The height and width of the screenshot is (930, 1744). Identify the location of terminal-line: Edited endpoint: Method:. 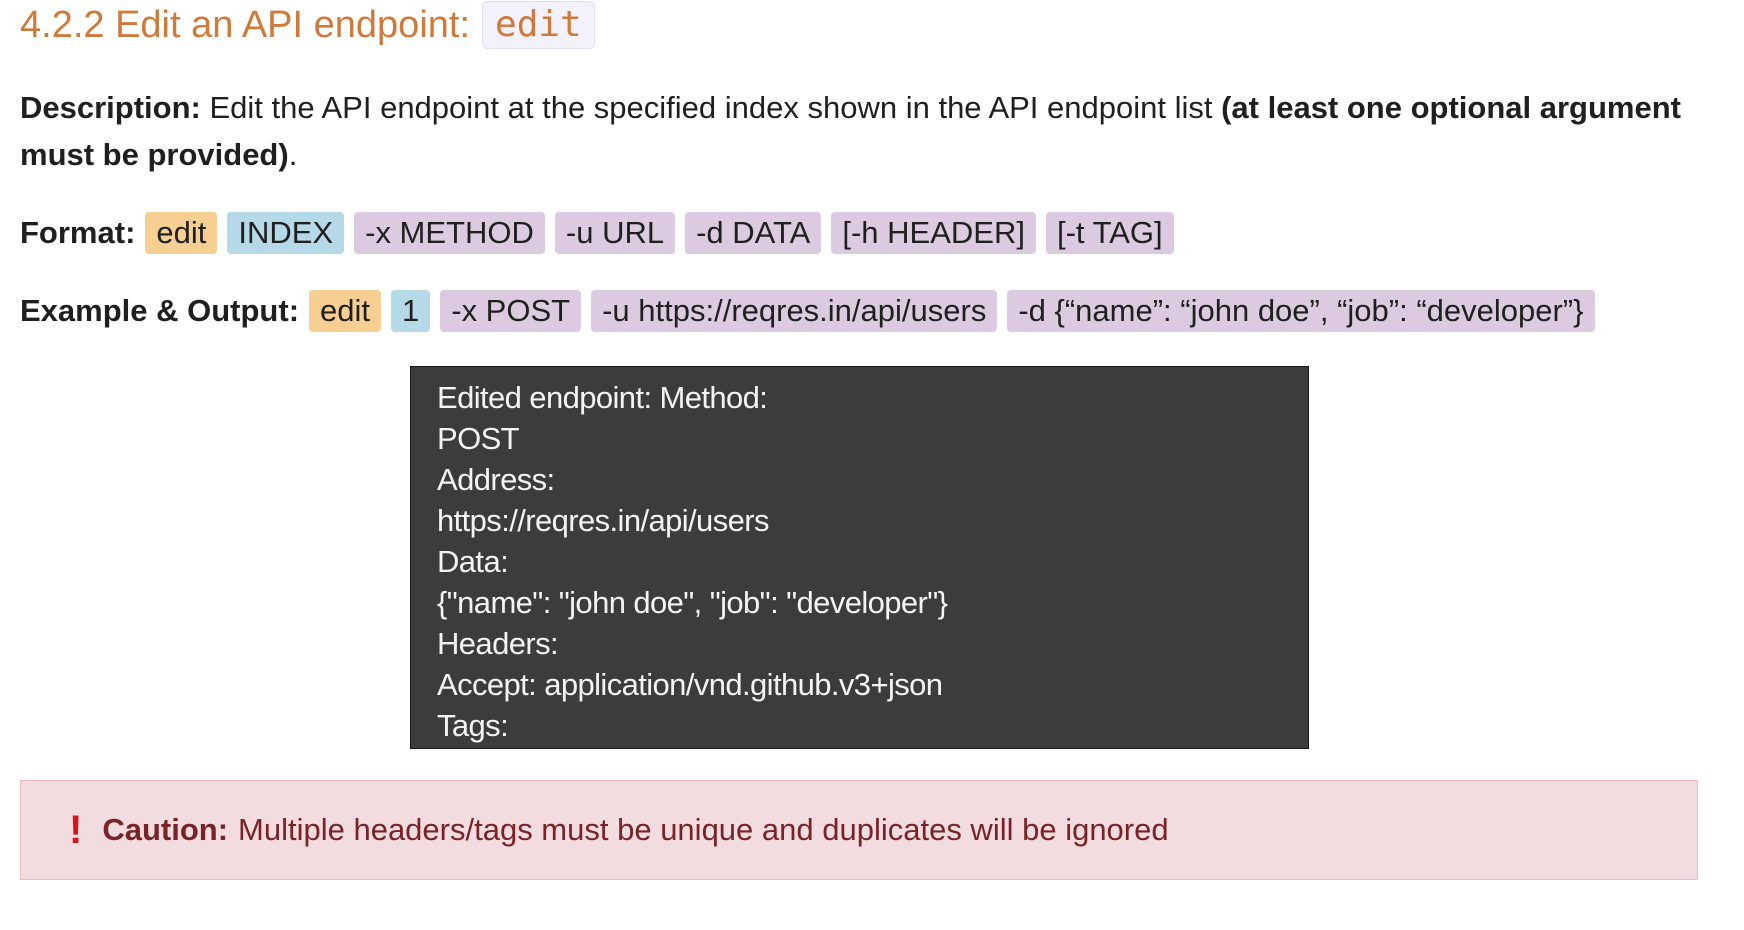
(602, 397).